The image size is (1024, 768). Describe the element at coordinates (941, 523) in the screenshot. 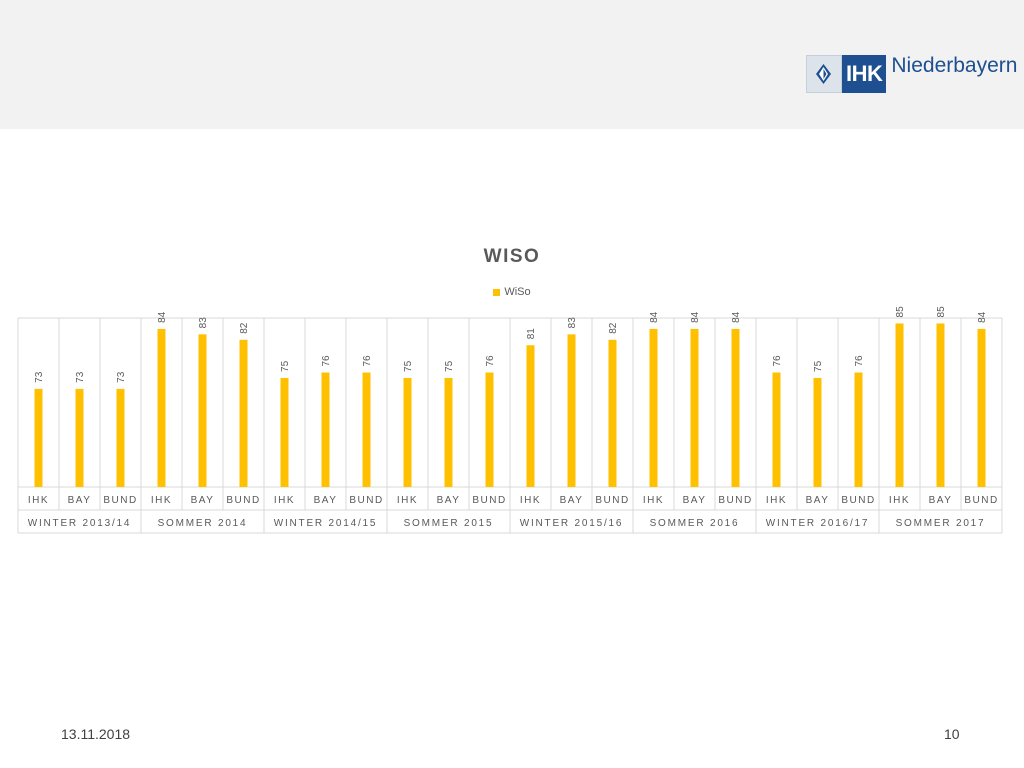

I see `group-label: SOMMER 2017` at that location.